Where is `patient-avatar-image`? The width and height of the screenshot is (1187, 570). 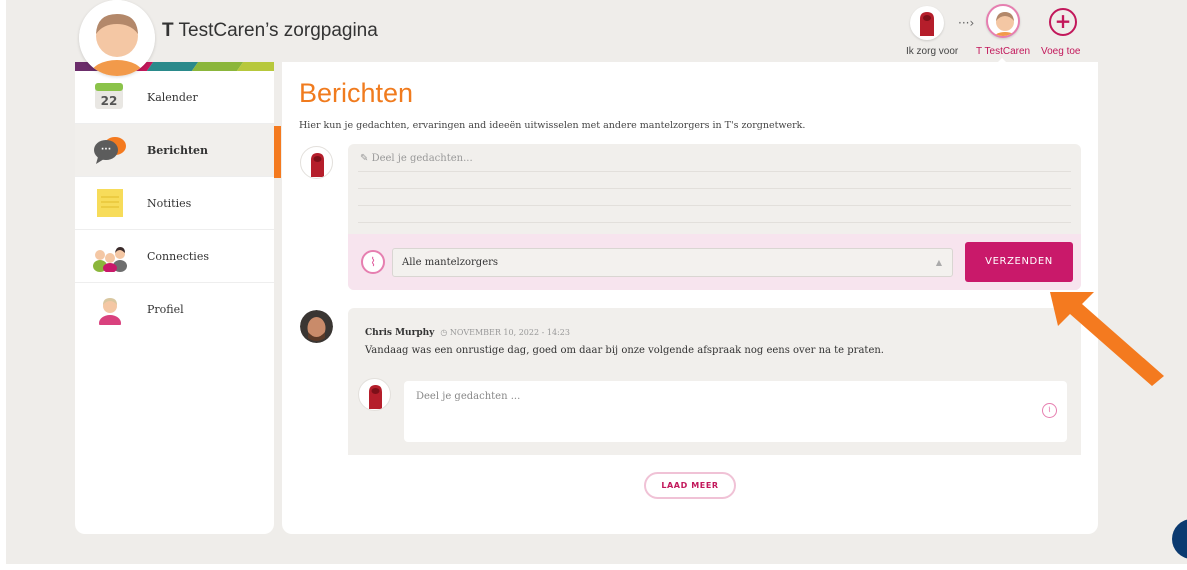 patient-avatar-image is located at coordinates (117, 38).